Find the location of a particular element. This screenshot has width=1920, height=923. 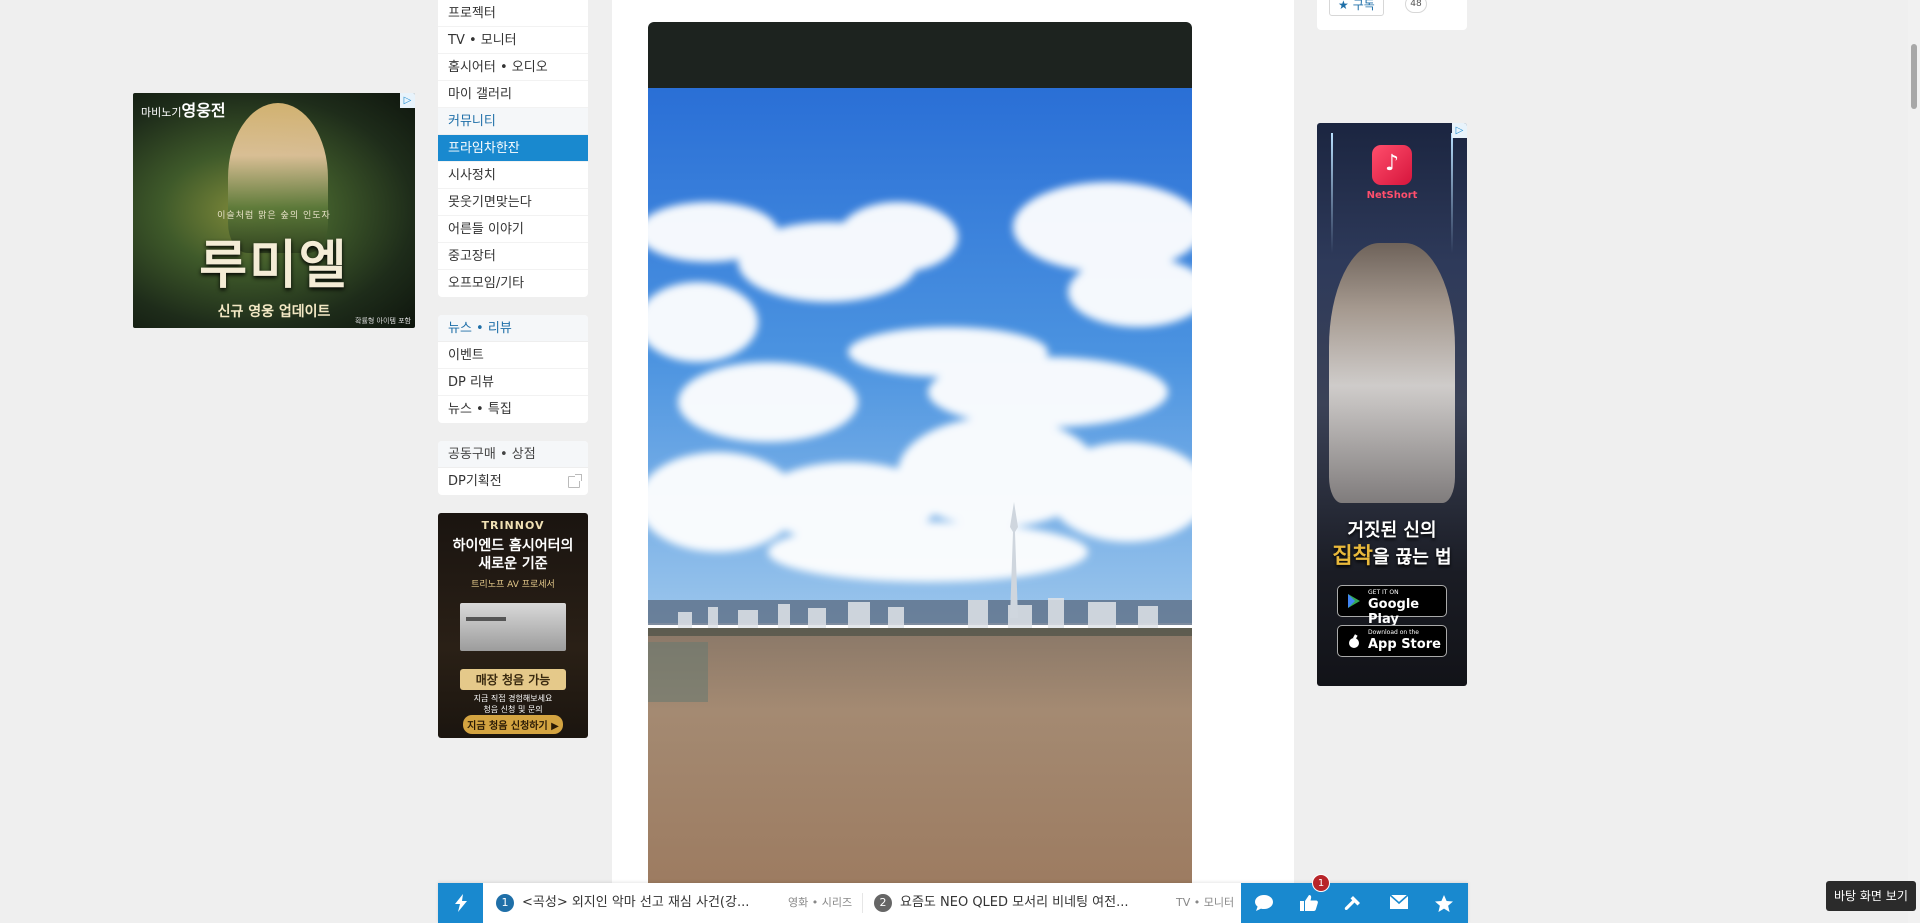

thumbs-up-icon is located at coordinates (1309, 903).